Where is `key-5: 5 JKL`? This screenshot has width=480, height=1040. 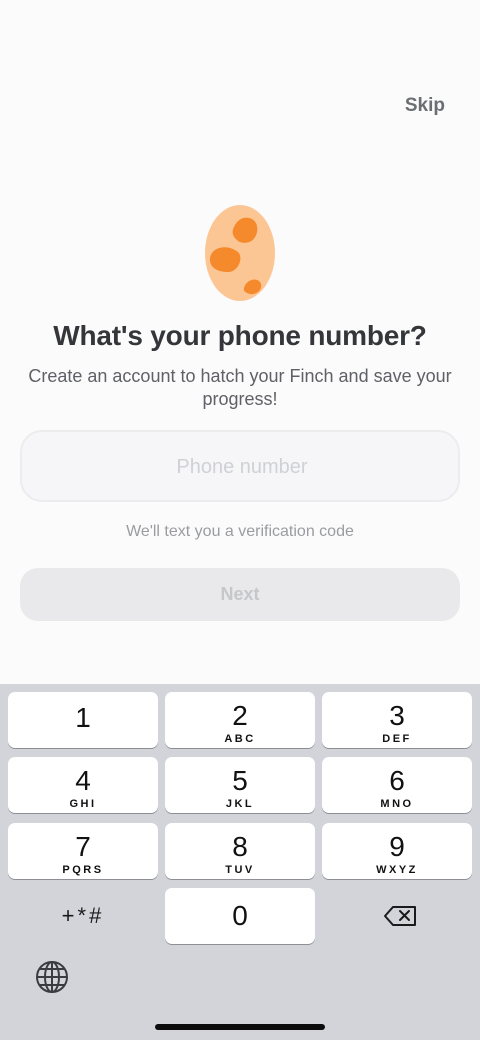 key-5: 5 JKL is located at coordinates (240, 785).